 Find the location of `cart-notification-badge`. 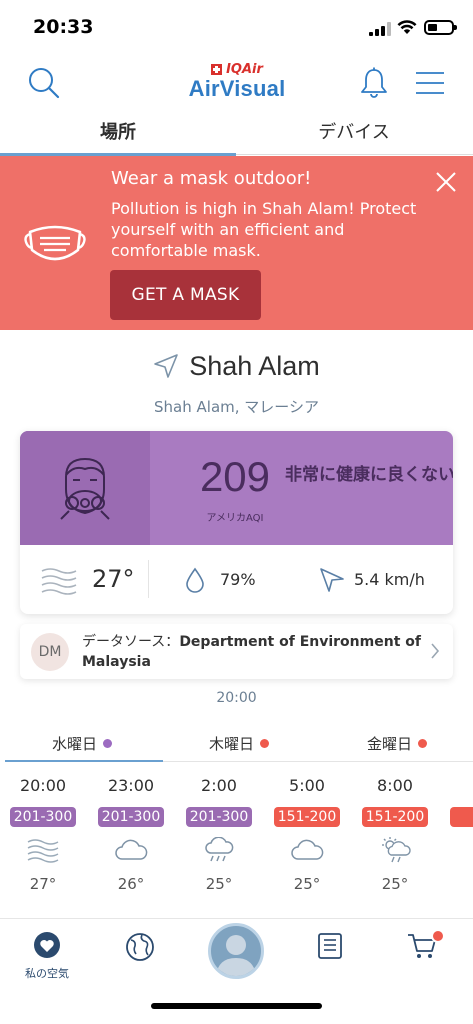

cart-notification-badge is located at coordinates (438, 936).